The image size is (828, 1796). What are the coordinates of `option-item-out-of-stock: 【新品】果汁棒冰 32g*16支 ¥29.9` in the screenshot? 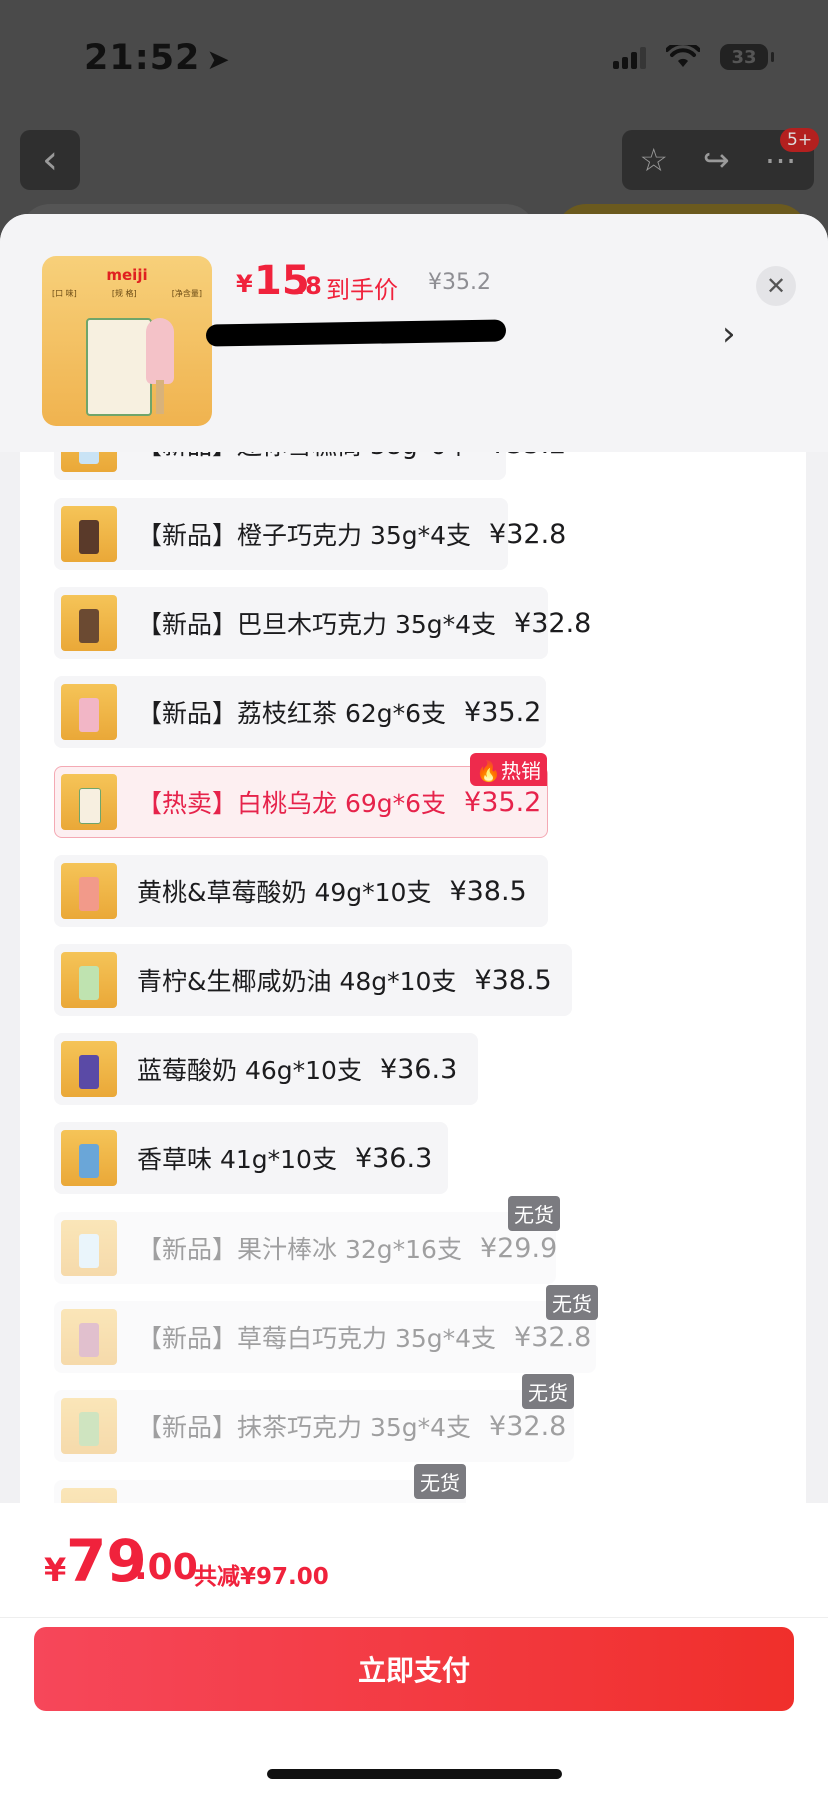 It's located at (306, 1248).